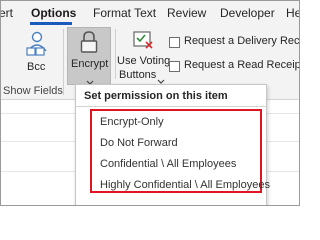 Image resolution: width=320 pixels, height=240 pixels. Describe the element at coordinates (89, 44) in the screenshot. I see `lock-icon` at that location.